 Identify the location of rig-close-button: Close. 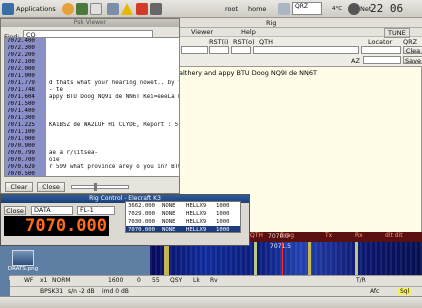
(15, 210).